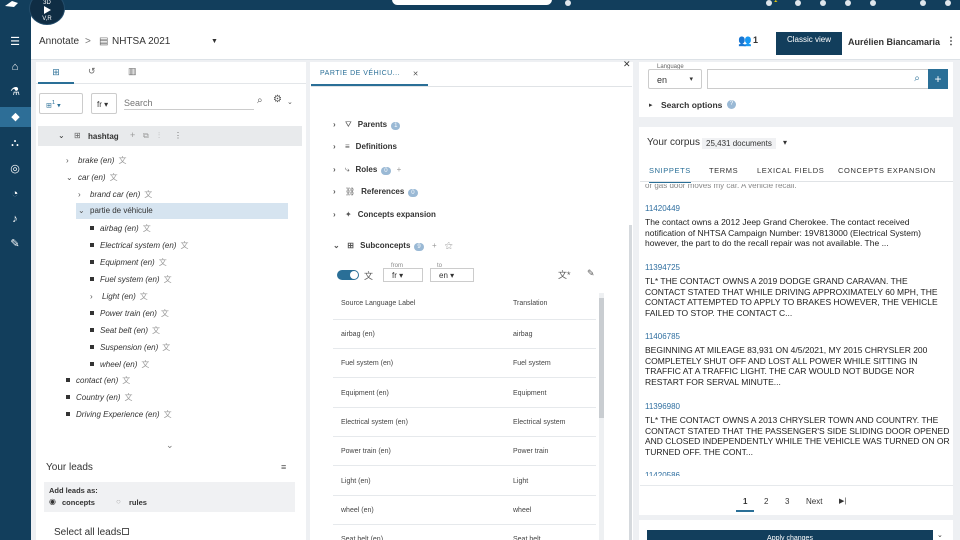 The image size is (960, 540). I want to click on table-row: Fuel system (en) Fuel system, so click(464, 364).